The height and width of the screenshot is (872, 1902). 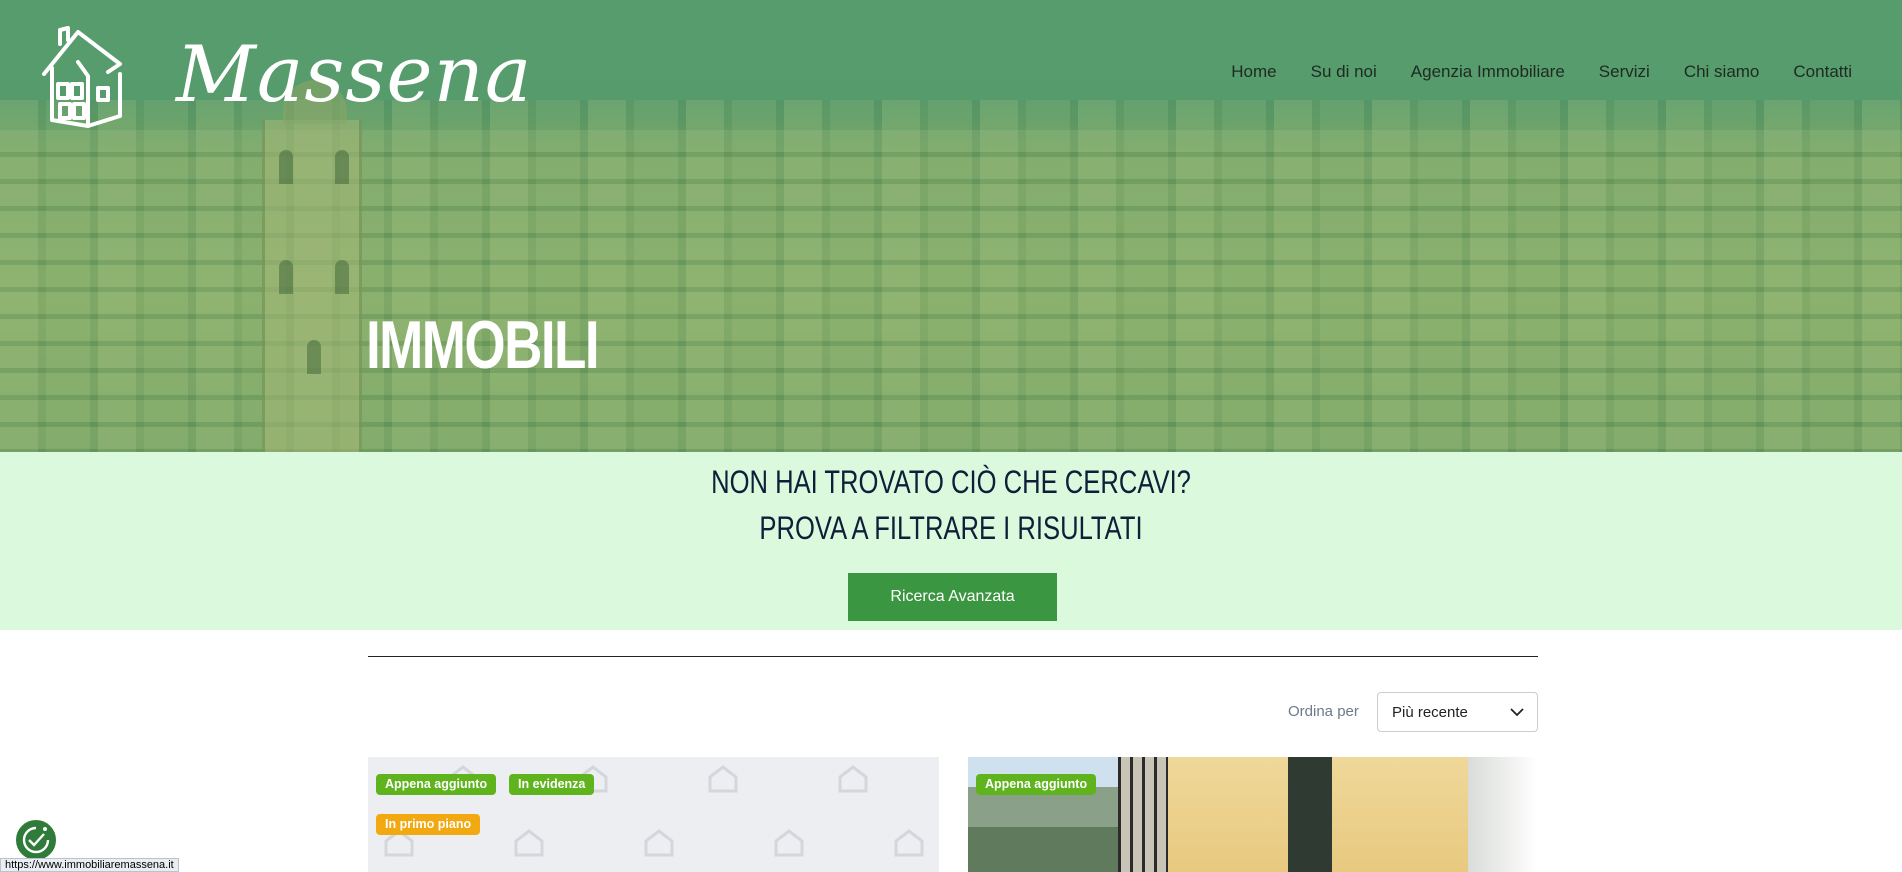 I want to click on nav-home: Home, so click(x=1253, y=72).